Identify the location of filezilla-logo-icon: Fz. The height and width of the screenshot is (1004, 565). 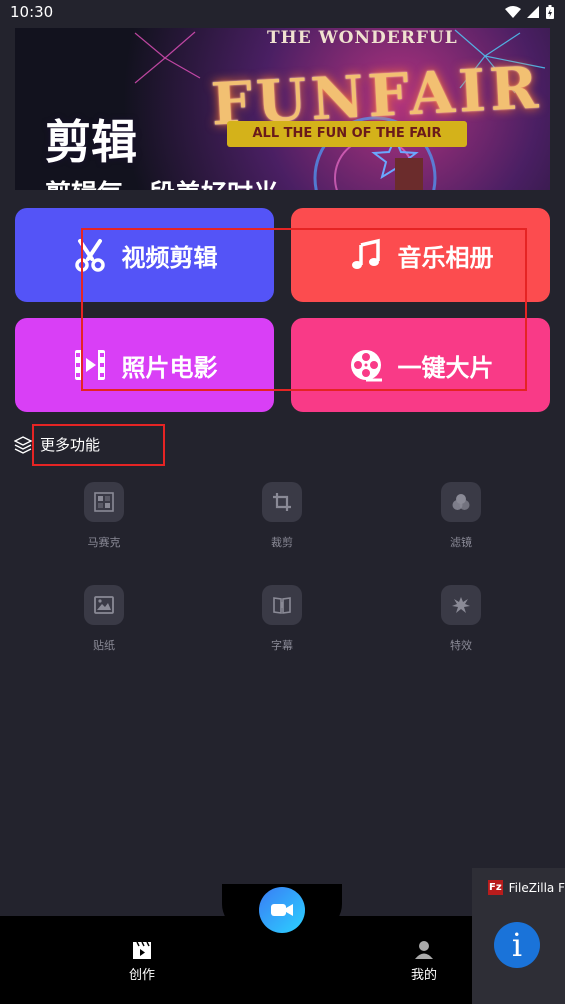
(495, 887).